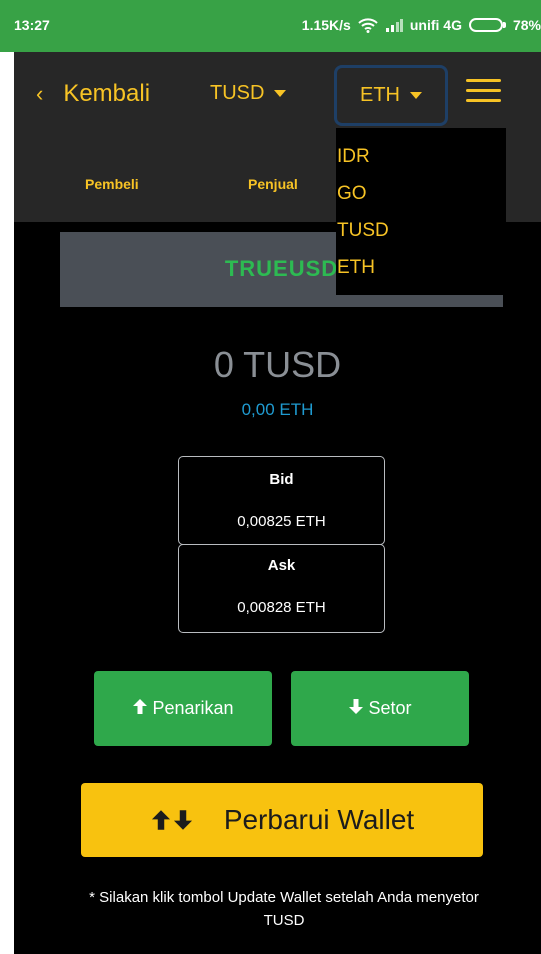 This screenshot has height=954, width=541. What do you see at coordinates (421, 199) in the screenshot?
I see `dropdown-option-go: GO` at bounding box center [421, 199].